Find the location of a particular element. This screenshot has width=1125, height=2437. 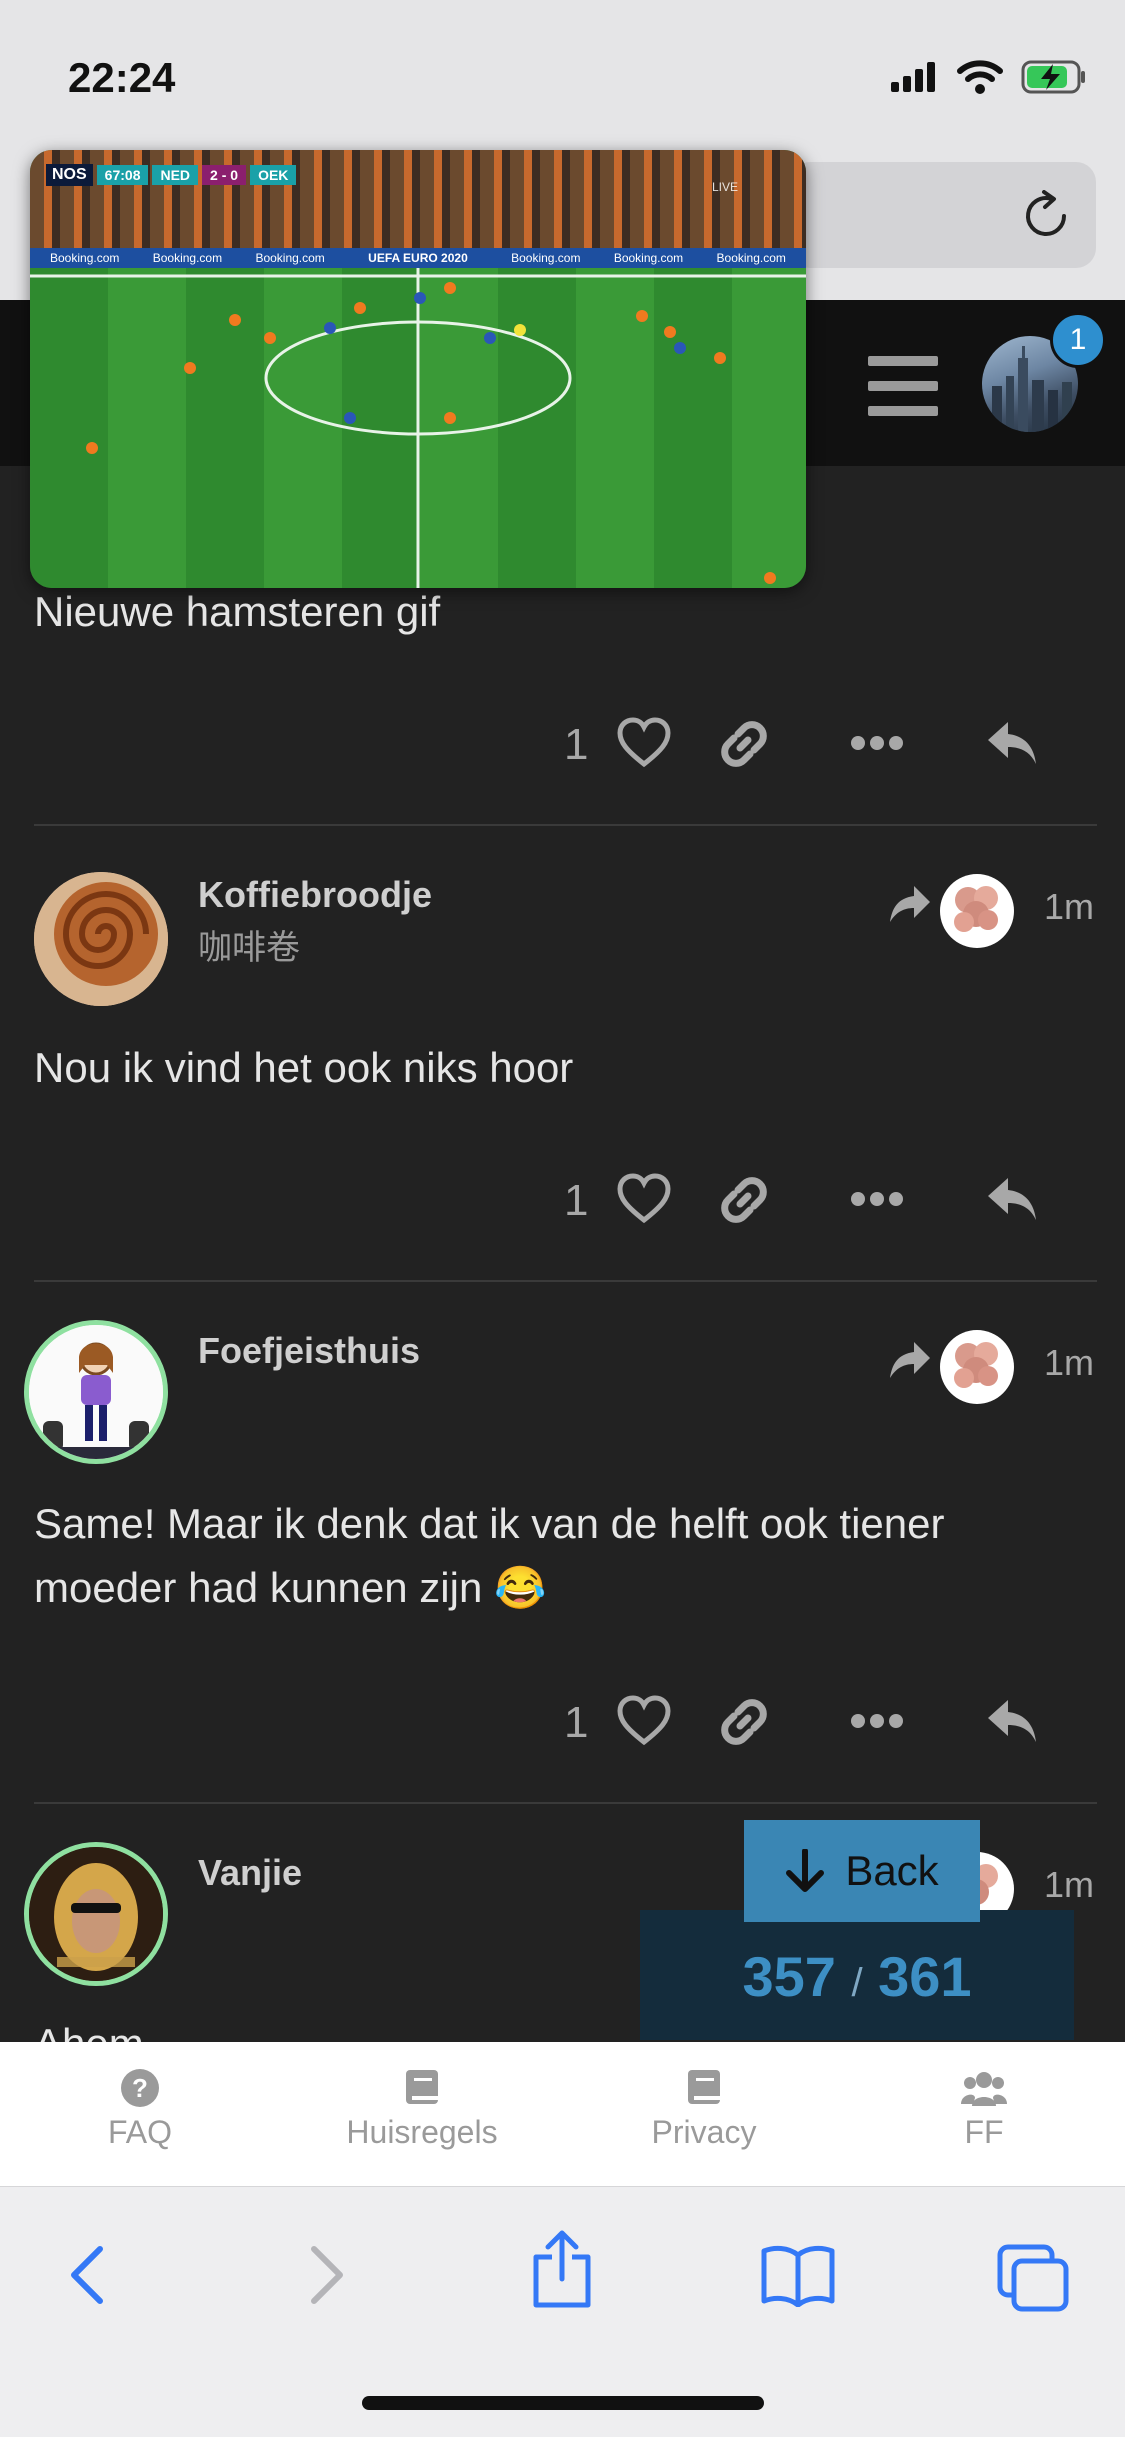

avatar-koffiebroodje is located at coordinates (101, 939).